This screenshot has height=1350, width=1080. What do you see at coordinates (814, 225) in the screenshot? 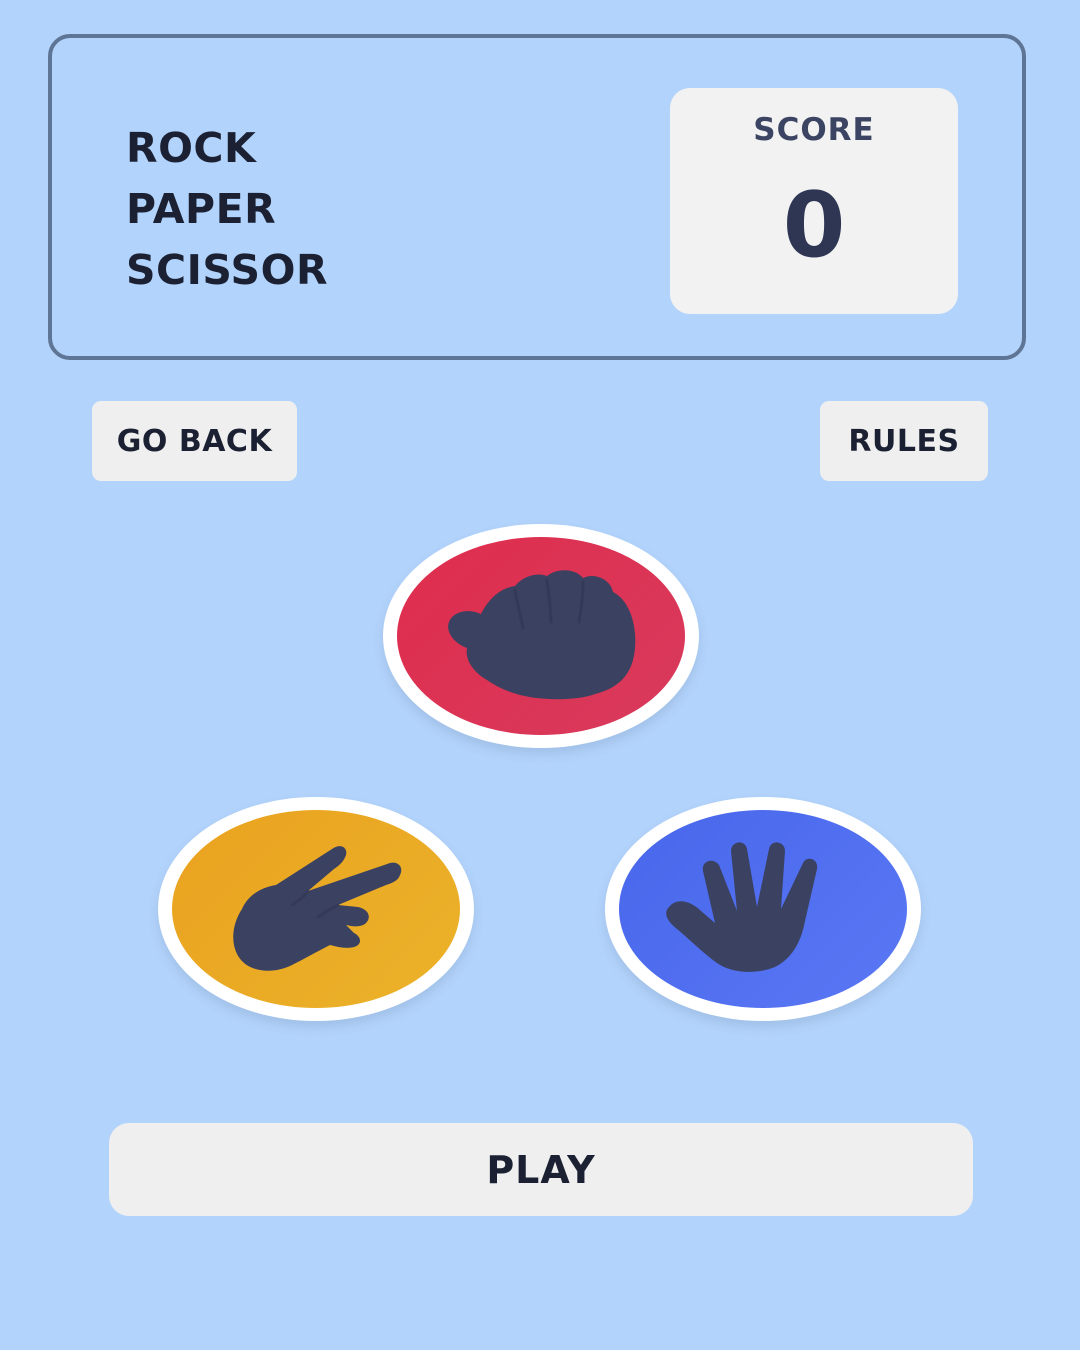
I see `score-value: 0` at bounding box center [814, 225].